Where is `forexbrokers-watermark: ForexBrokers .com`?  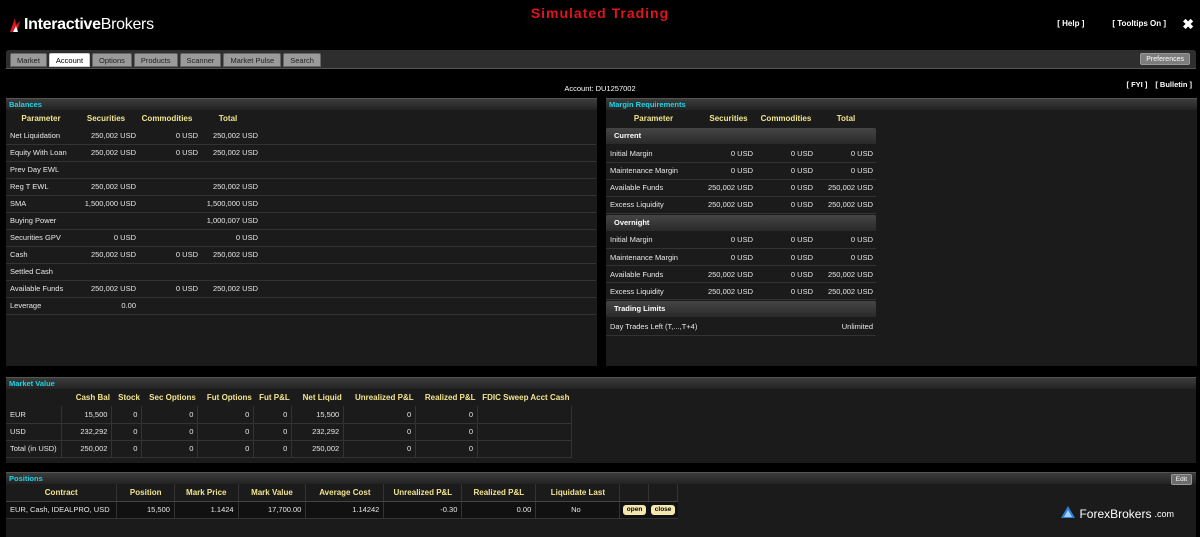 forexbrokers-watermark: ForexBrokers .com is located at coordinates (1117, 513).